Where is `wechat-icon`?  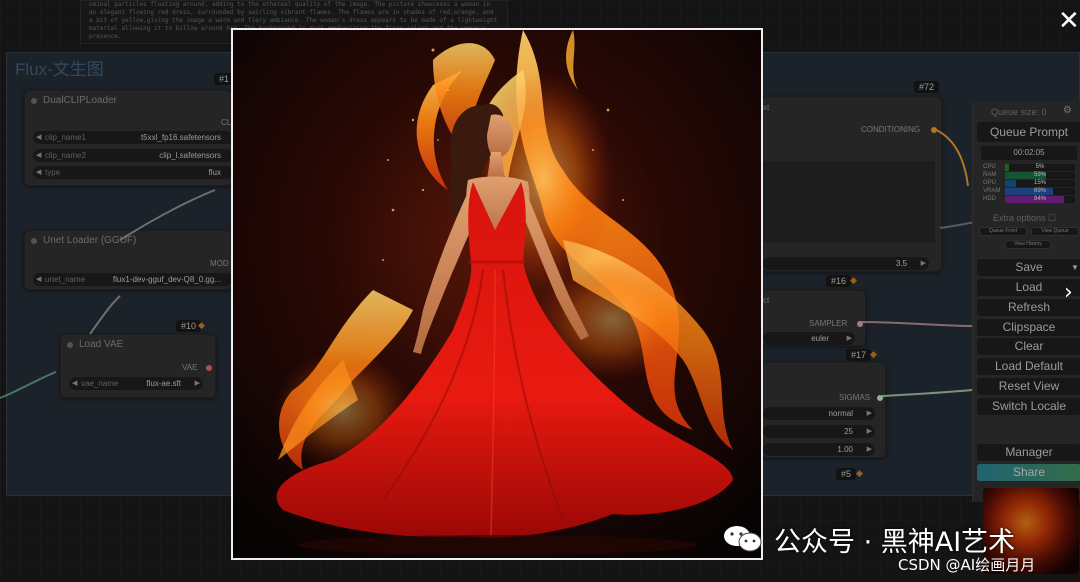
wechat-icon is located at coordinates (743, 539).